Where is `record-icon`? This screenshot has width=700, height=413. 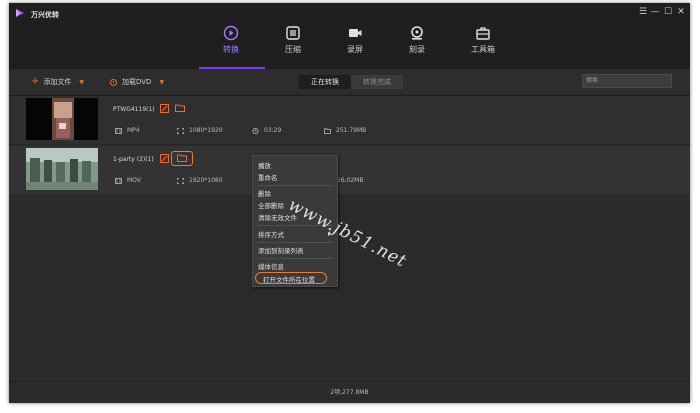
record-icon is located at coordinates (355, 33).